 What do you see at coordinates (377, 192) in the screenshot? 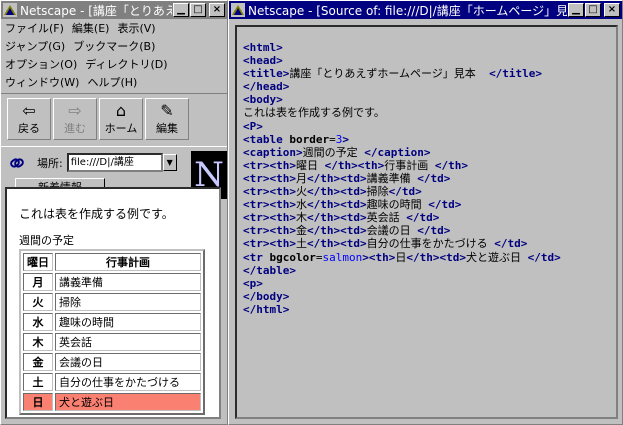
I see `source-text: 掃除` at bounding box center [377, 192].